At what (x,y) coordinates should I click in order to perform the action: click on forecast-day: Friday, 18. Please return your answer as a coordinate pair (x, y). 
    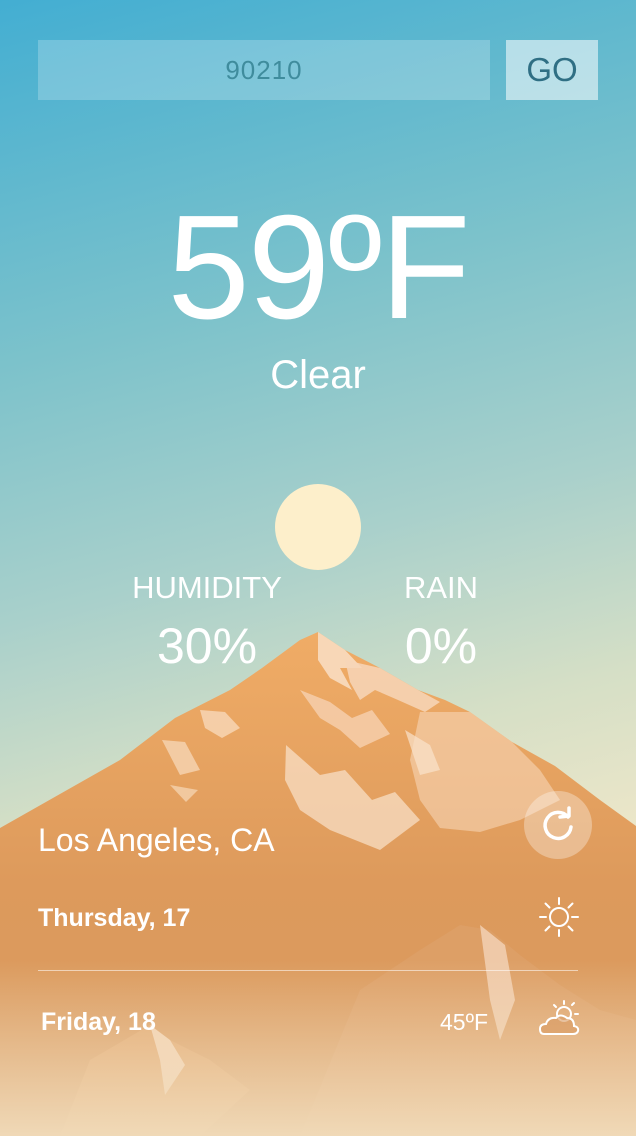
    Looking at the image, I should click on (98, 1022).